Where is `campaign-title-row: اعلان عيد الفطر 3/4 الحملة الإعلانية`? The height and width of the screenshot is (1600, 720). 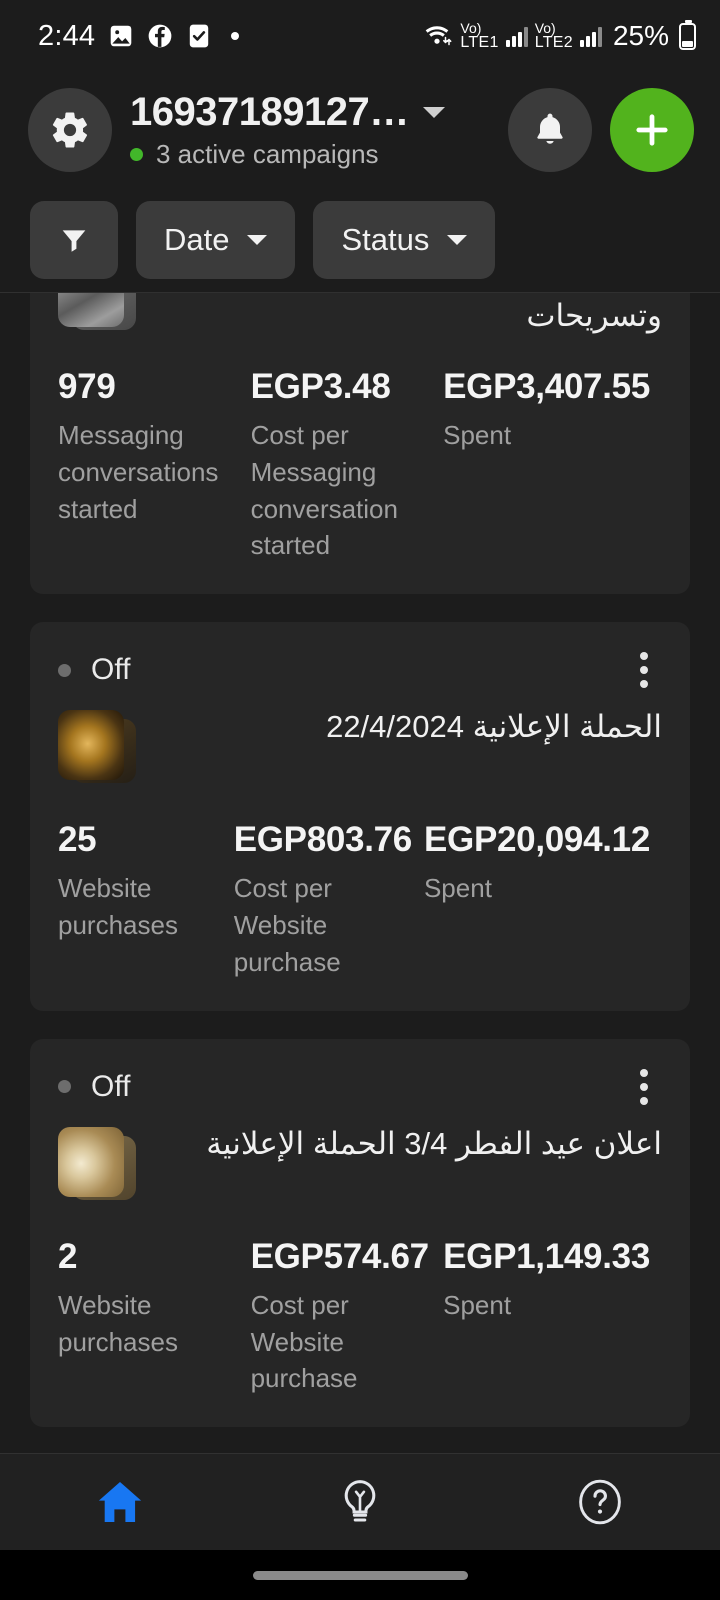 campaign-title-row: اعلان عيد الفطر 3/4 الحملة الإعلانية is located at coordinates (360, 1163).